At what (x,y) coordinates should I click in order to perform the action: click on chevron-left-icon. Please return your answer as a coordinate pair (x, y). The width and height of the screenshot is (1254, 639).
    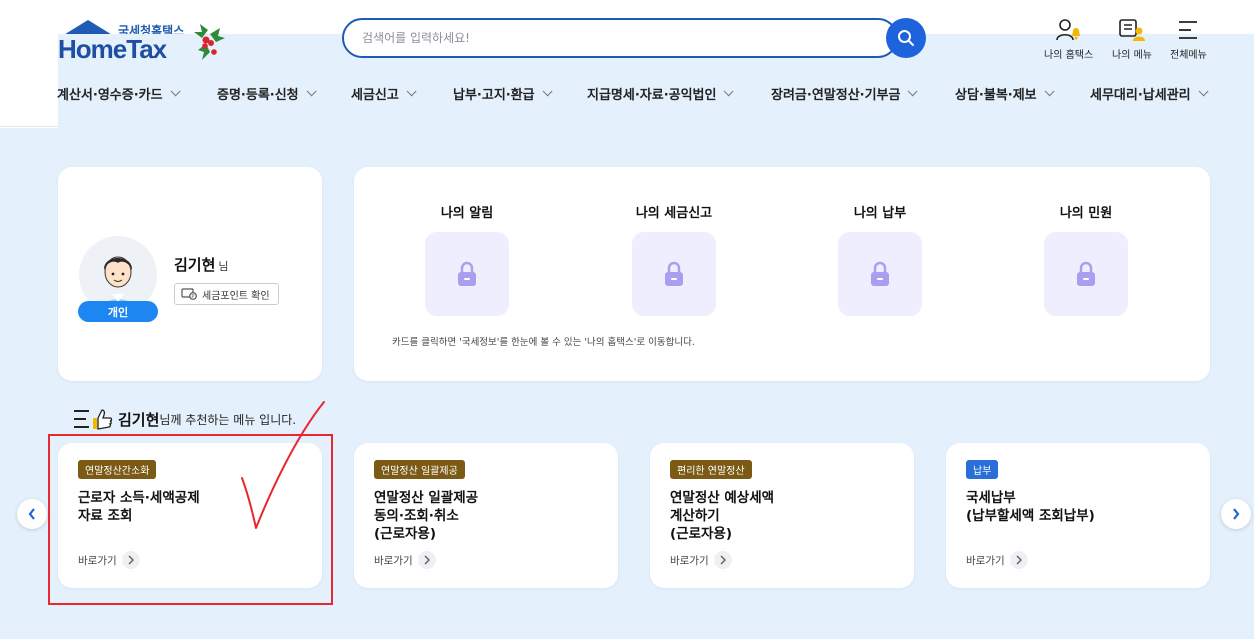
    Looking at the image, I should click on (31, 514).